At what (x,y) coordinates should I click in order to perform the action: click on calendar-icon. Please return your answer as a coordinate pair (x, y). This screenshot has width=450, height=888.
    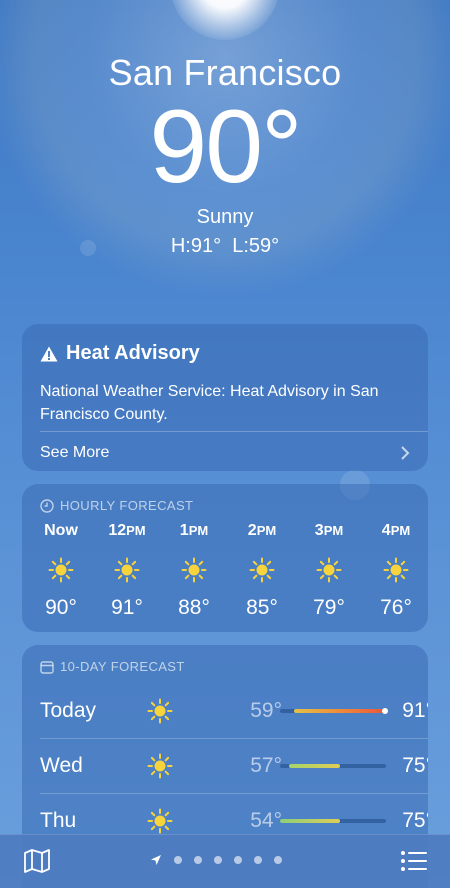
    Looking at the image, I should click on (47, 667).